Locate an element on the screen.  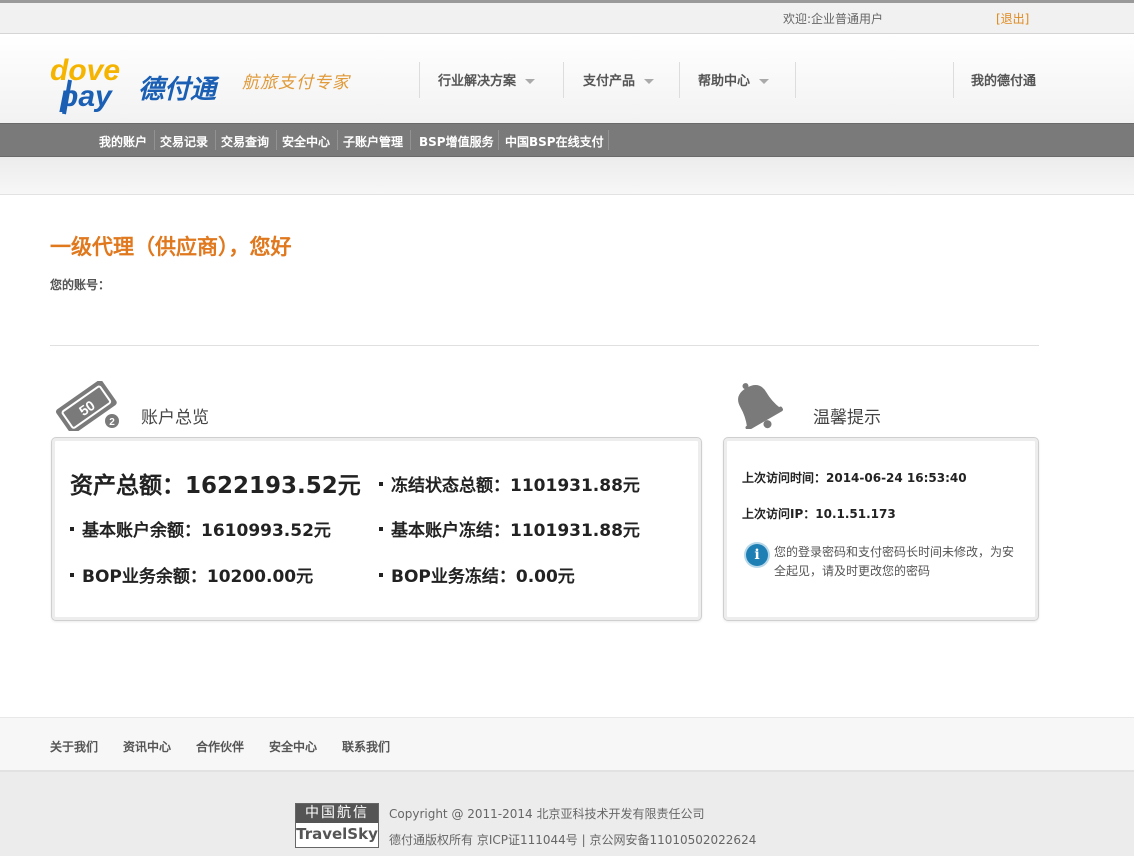
total-assets: 资产总额：1622193.52元 is located at coordinates (215, 486).